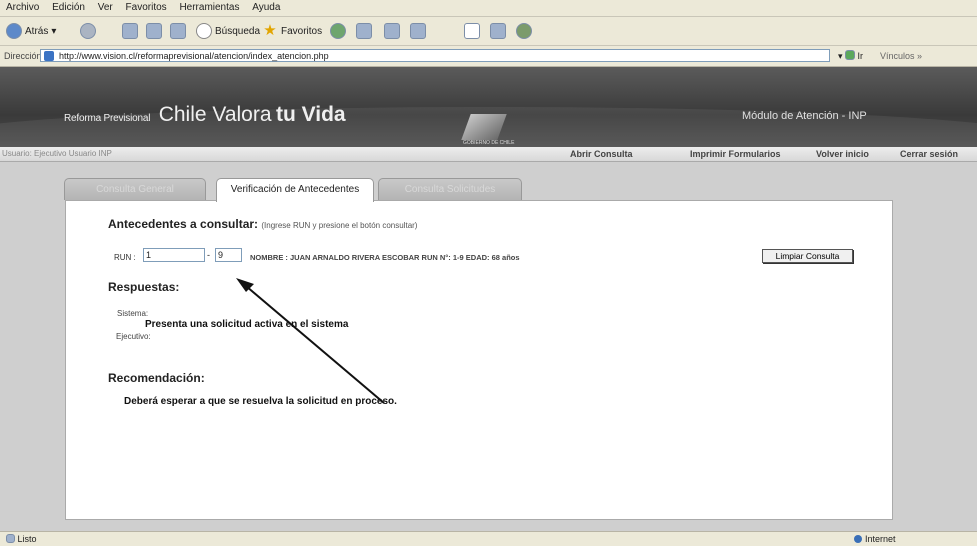 This screenshot has width=977, height=546. I want to click on history-icon, so click(338, 31).